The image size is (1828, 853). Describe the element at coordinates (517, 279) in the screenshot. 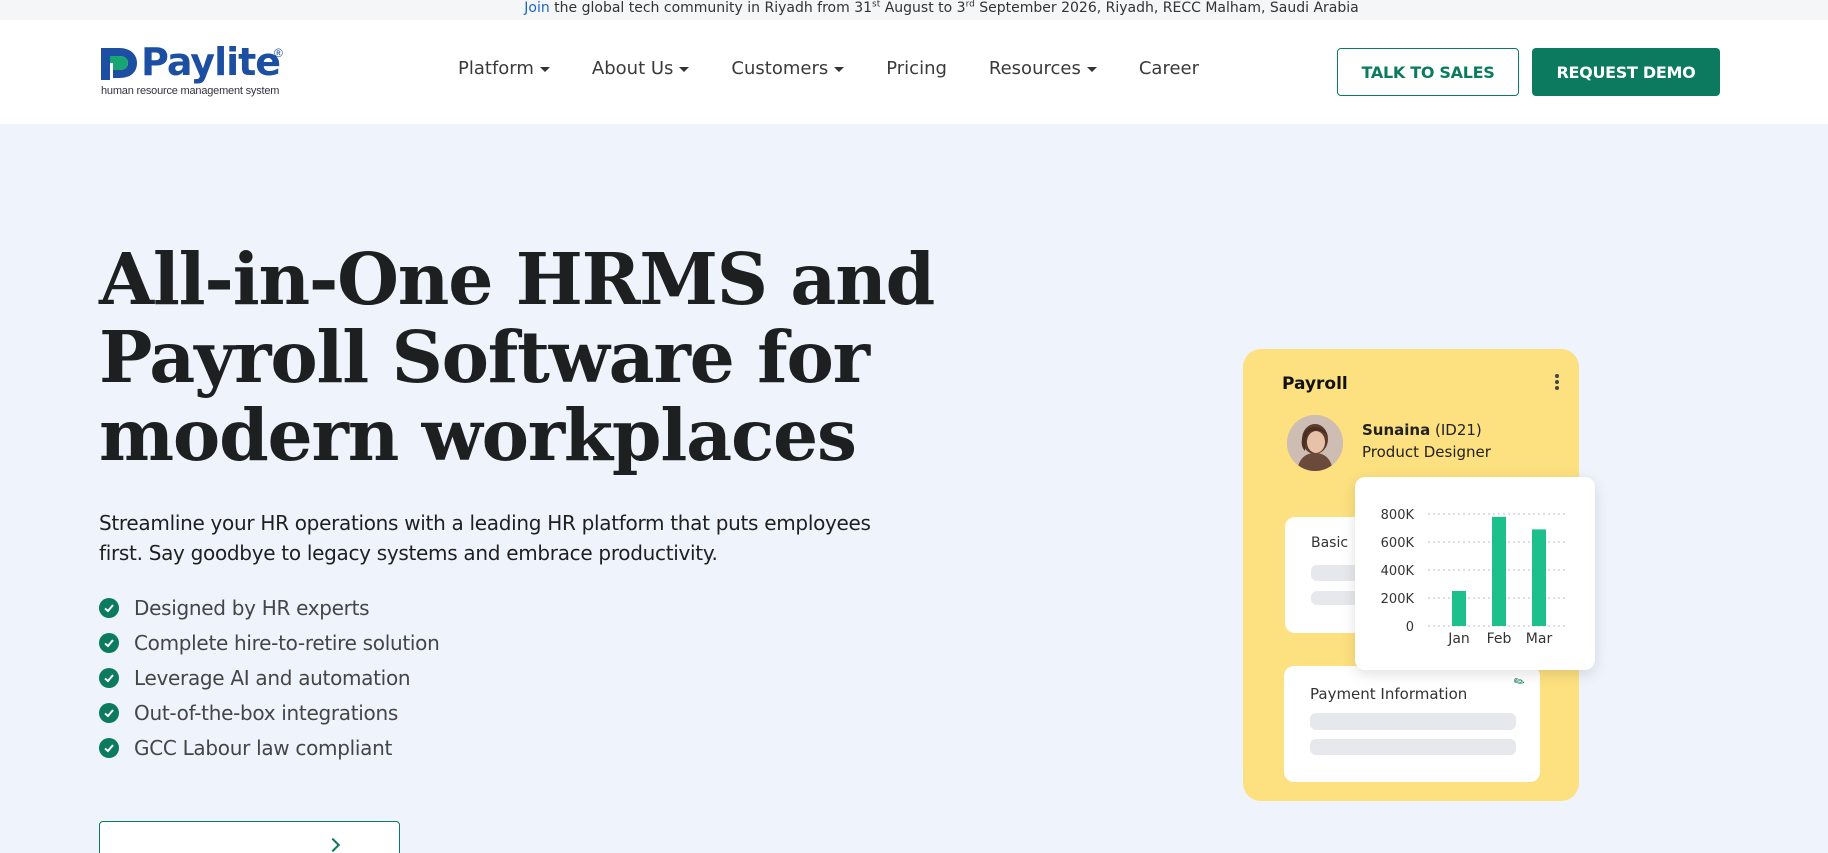

I see `hero-title-line: All-in-One HRMS and` at that location.